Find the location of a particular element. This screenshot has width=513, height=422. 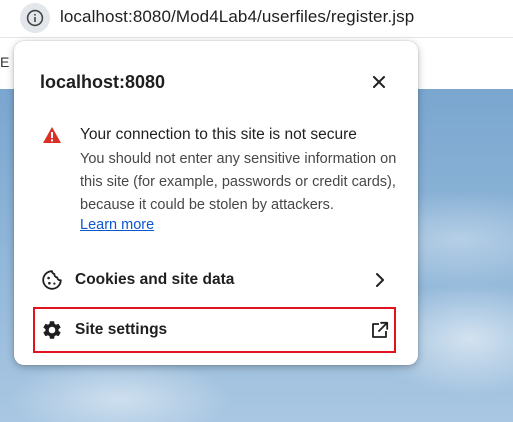

gear-icon is located at coordinates (52, 330).